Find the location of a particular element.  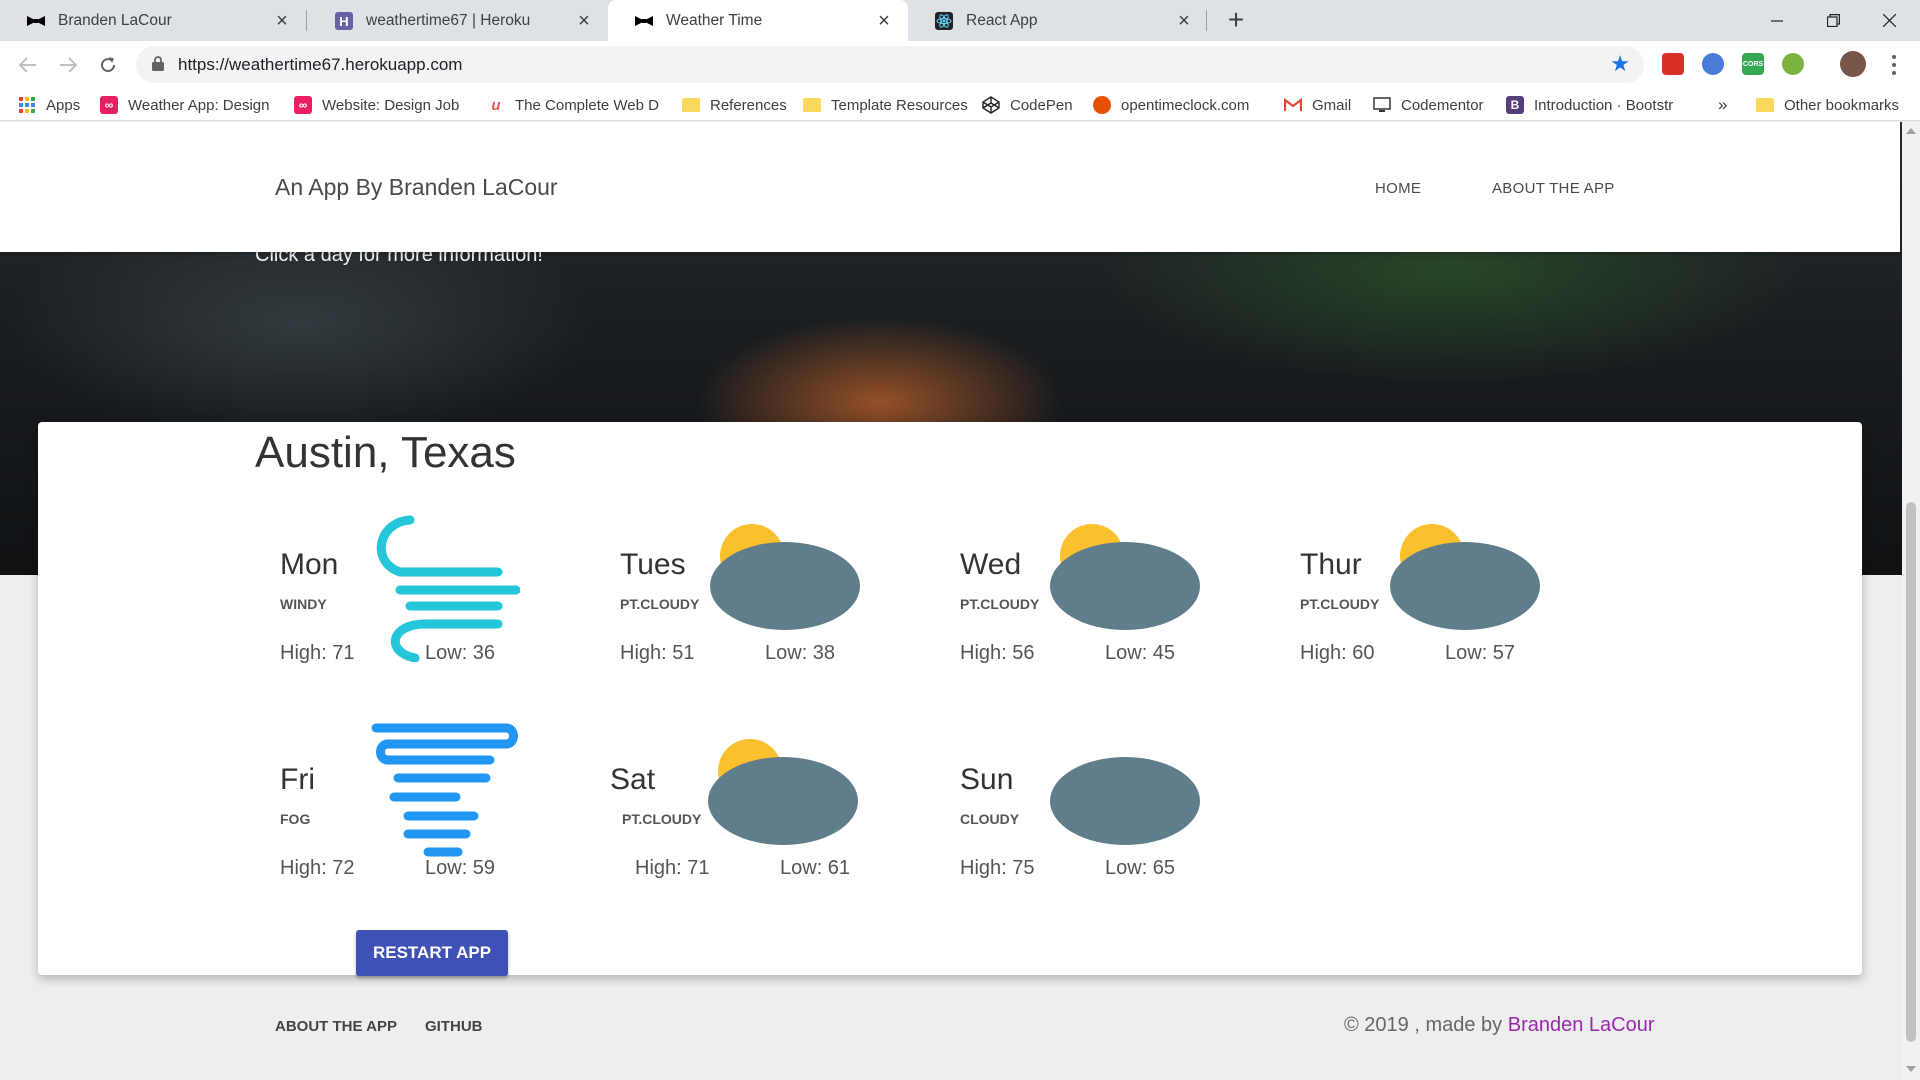

day-high: High: 56 is located at coordinates (997, 653).